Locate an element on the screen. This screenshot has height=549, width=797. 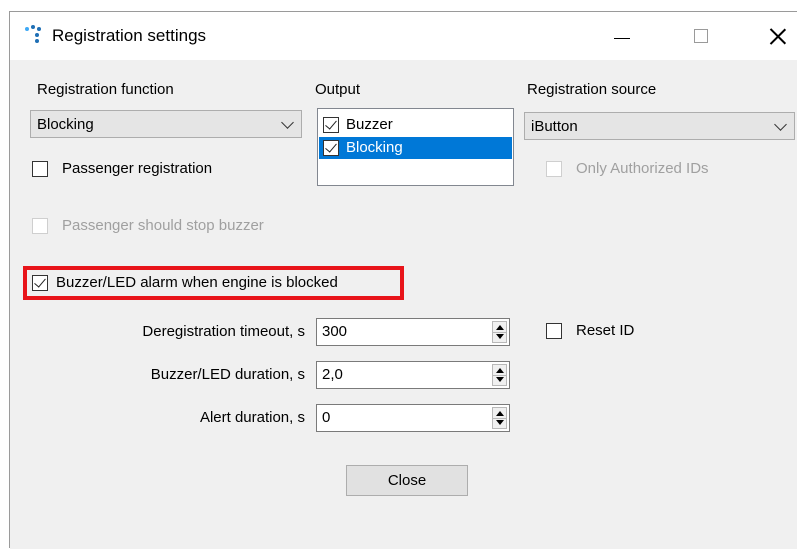
maximize-icon is located at coordinates (701, 36).